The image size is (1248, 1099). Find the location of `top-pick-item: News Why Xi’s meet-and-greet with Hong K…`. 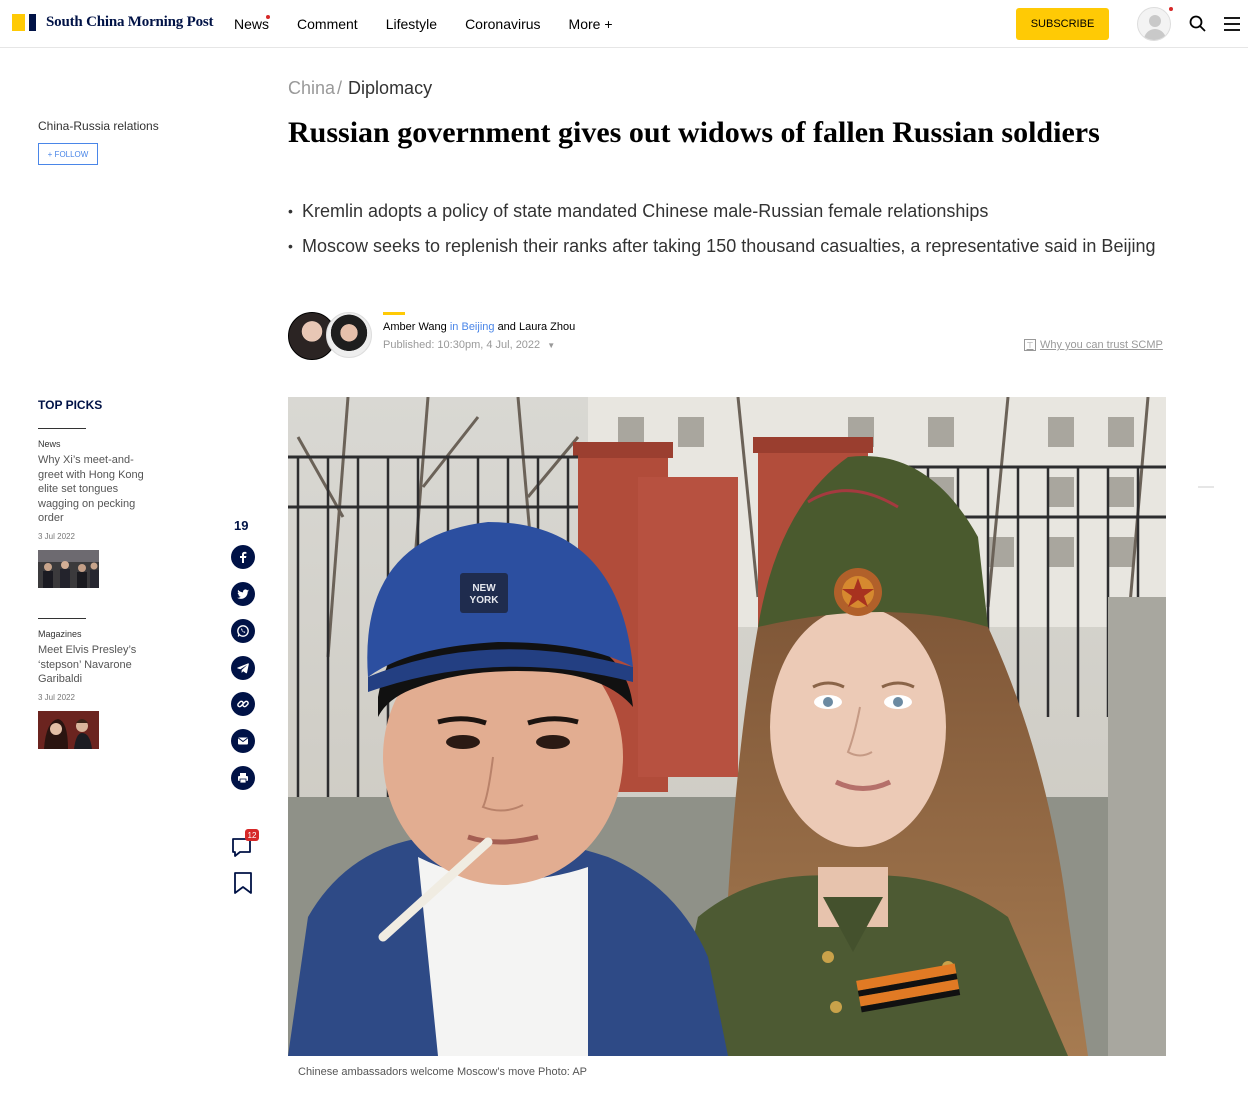

top-pick-item: News Why Xi’s meet-and-greet with Hong K… is located at coordinates (96, 513).